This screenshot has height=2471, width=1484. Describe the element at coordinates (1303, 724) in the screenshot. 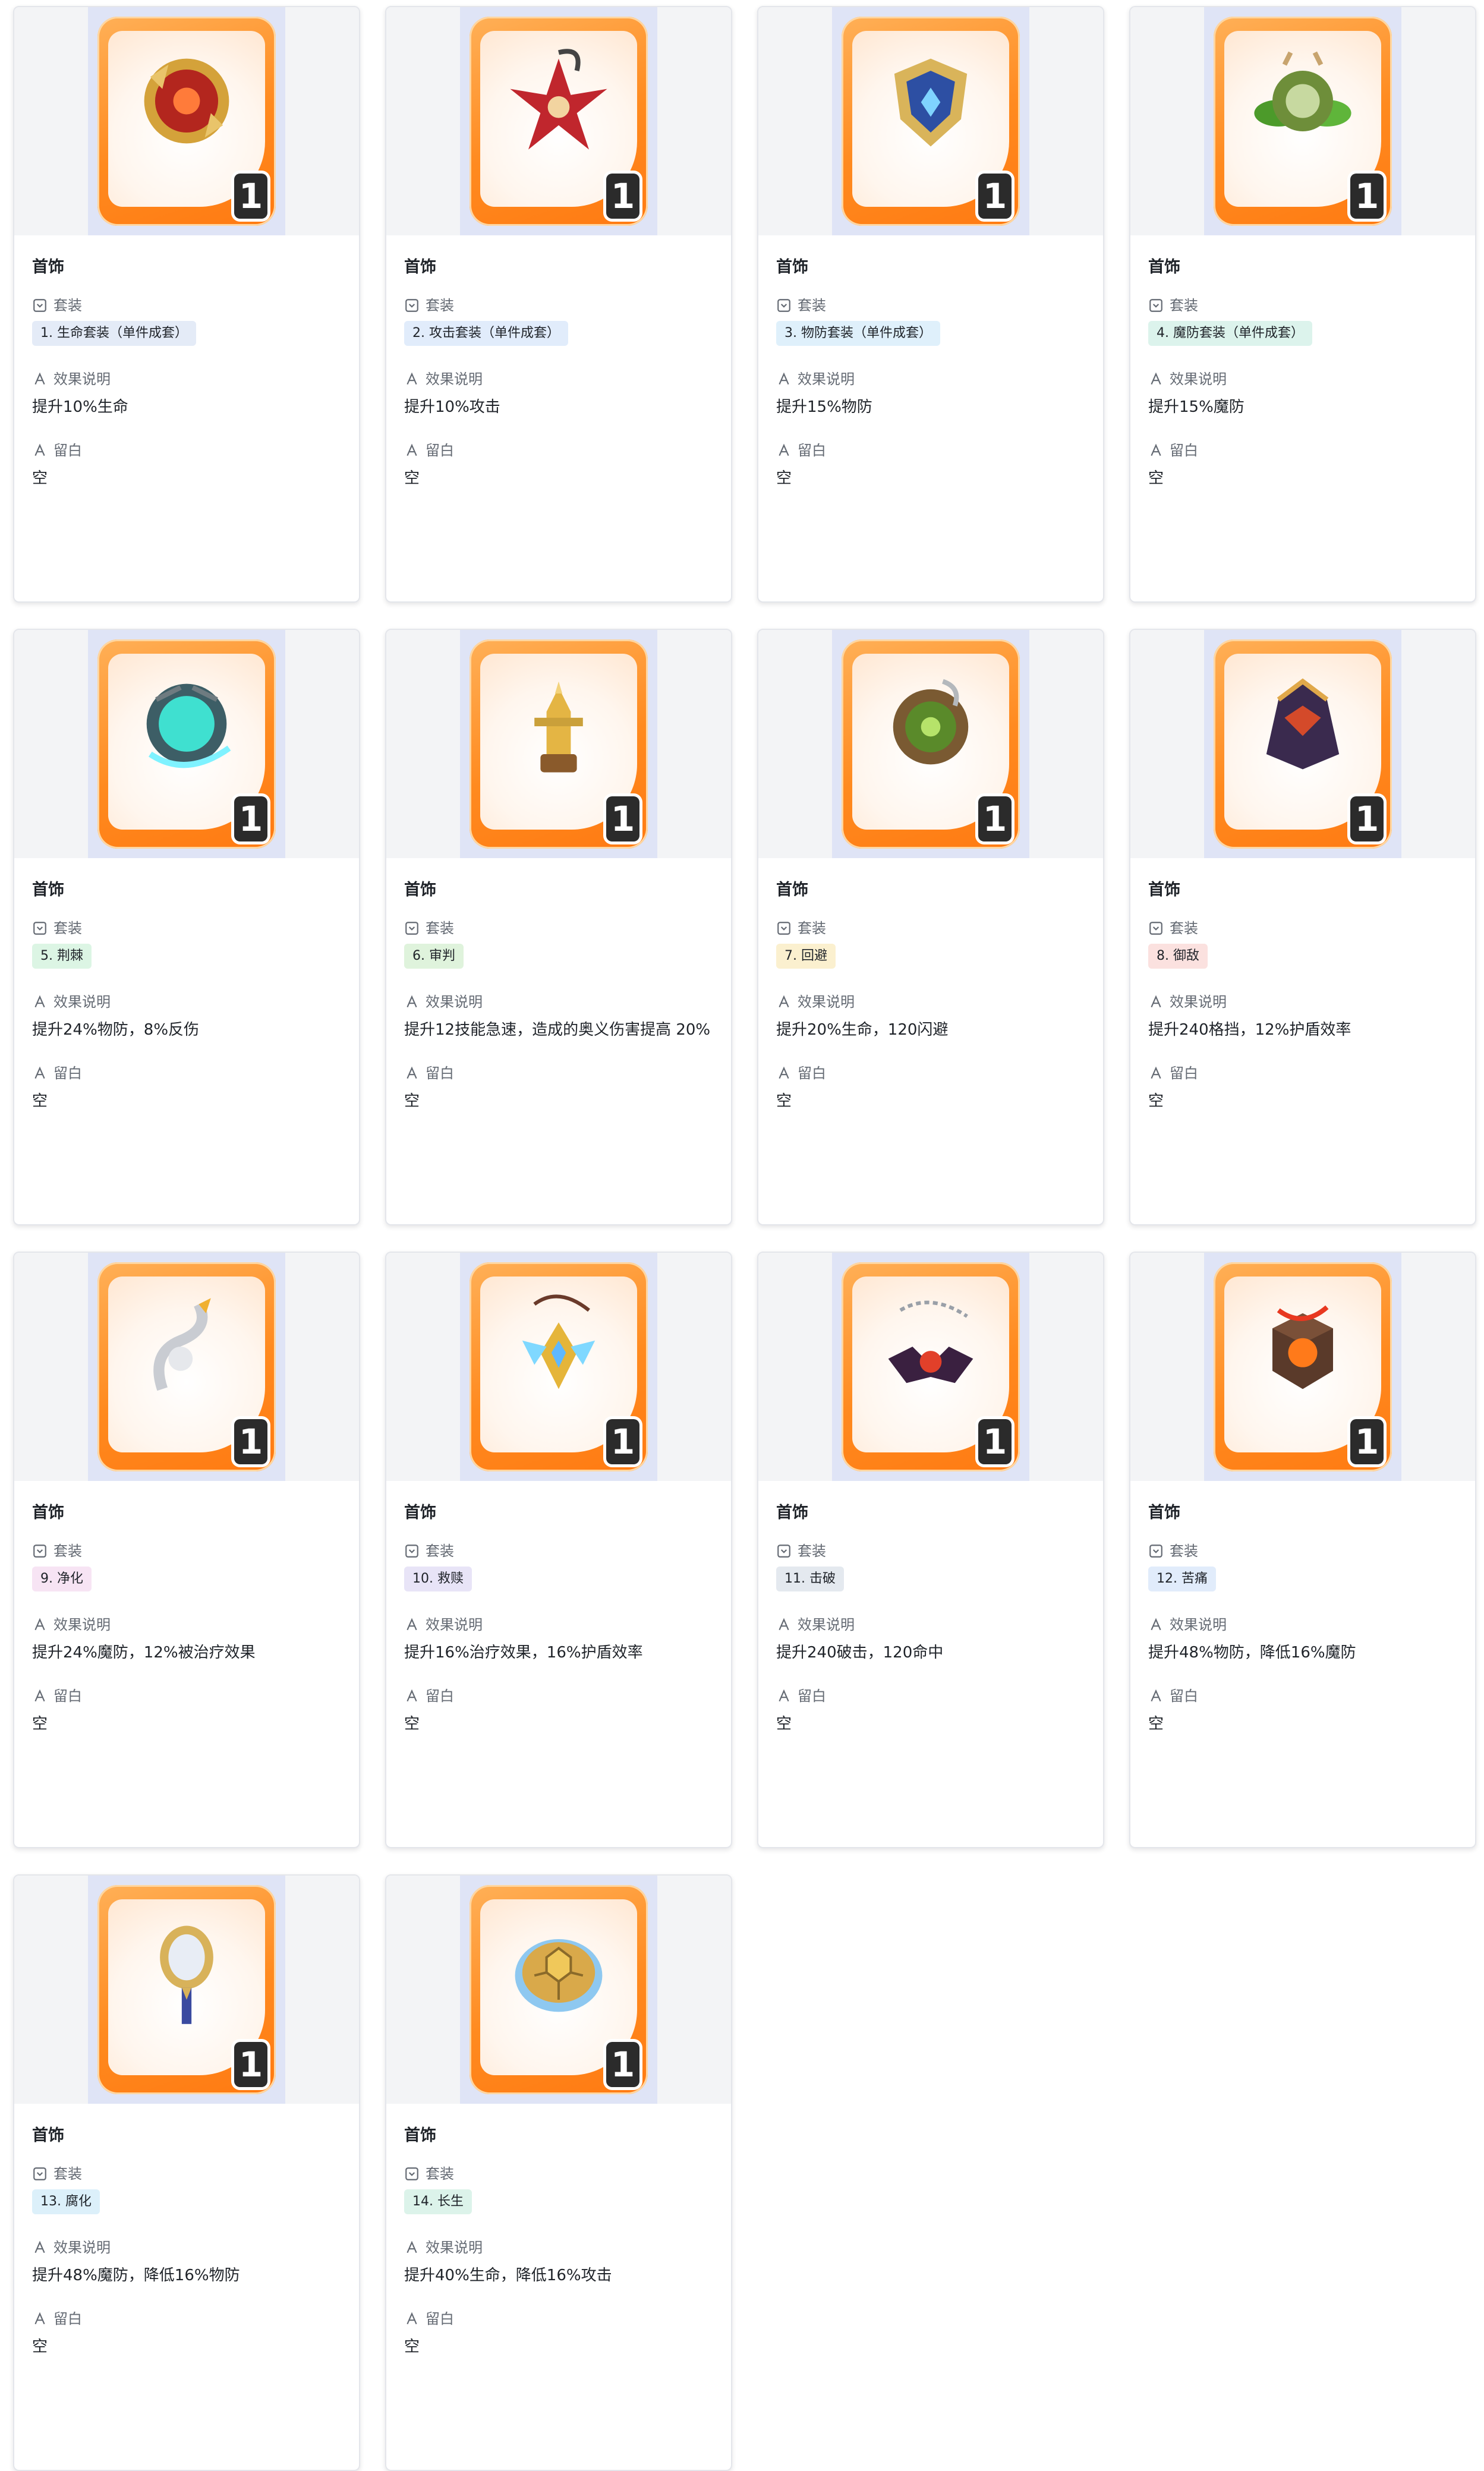

I see `dark-helmet-icon` at that location.